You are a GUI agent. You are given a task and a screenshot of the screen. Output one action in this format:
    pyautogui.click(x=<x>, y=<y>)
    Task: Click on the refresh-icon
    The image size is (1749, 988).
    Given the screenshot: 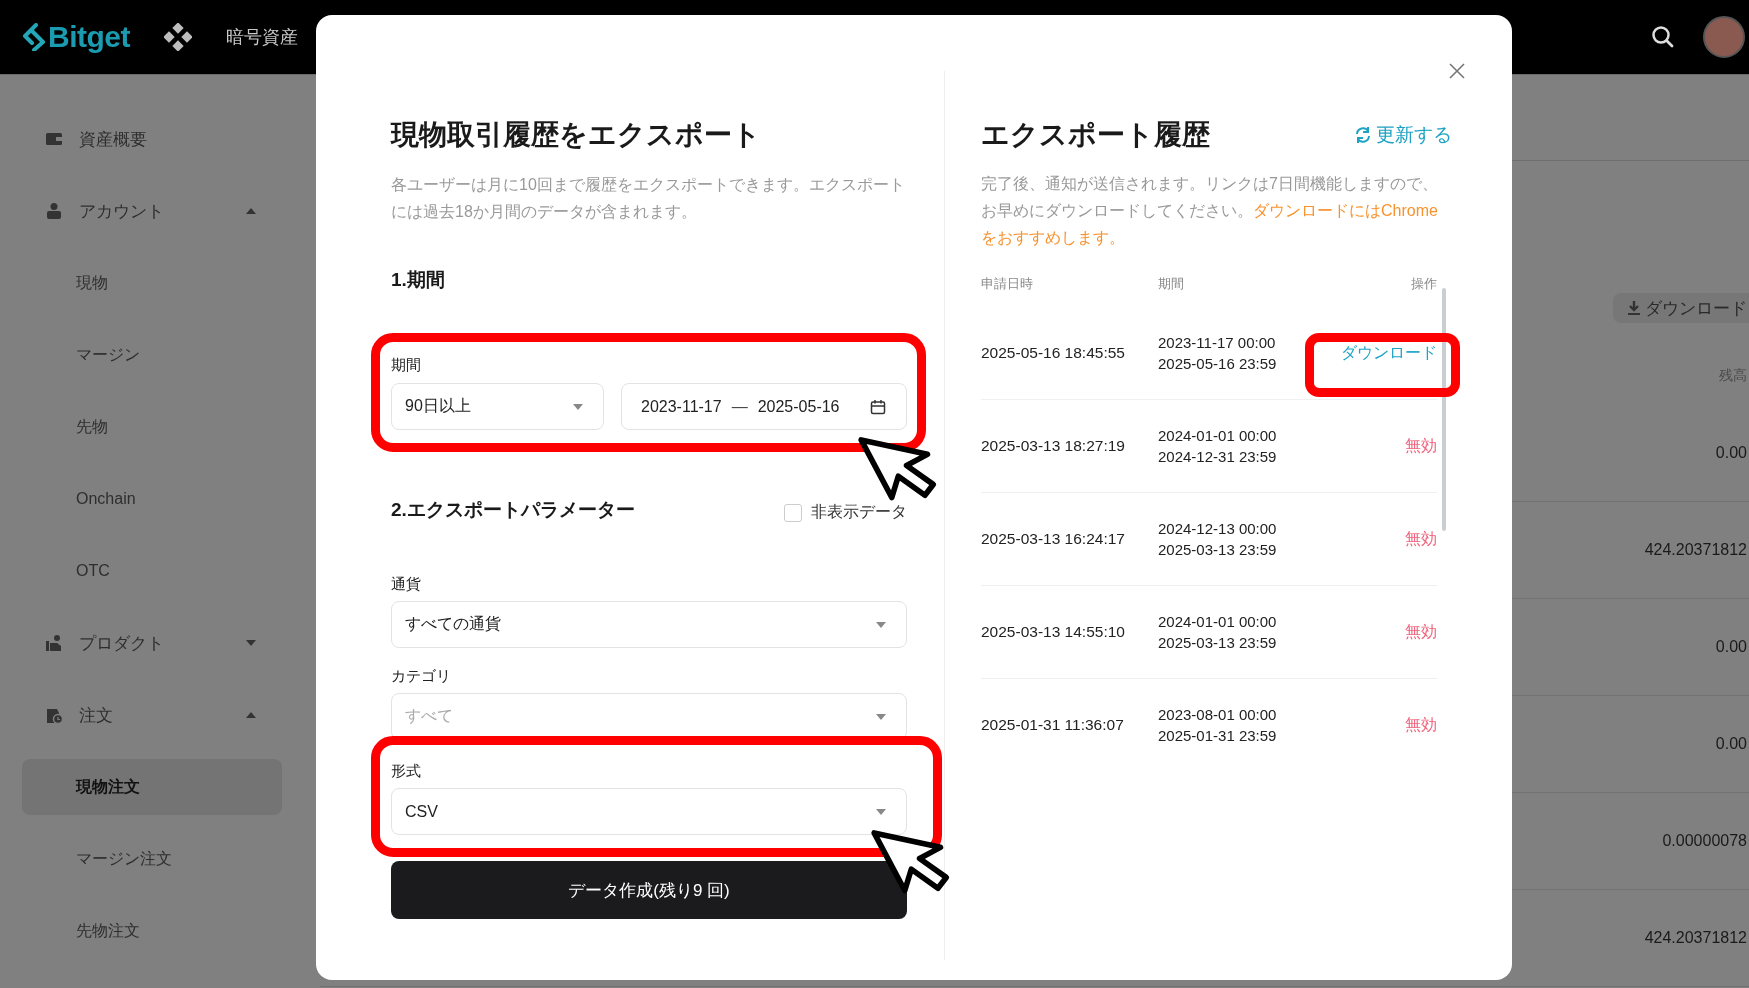 What is the action you would take?
    pyautogui.click(x=1363, y=135)
    